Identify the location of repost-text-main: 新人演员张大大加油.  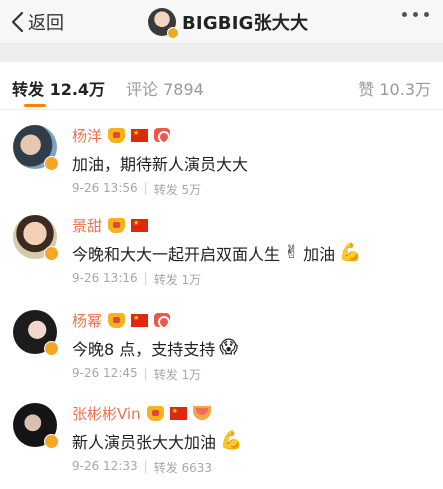
(144, 442).